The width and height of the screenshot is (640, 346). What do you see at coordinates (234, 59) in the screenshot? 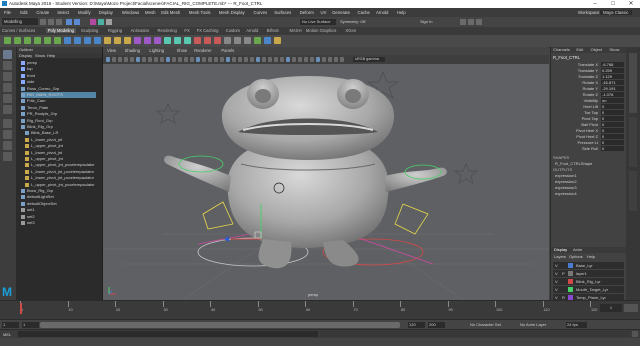
I see `viewport-tool-22-icon` at bounding box center [234, 59].